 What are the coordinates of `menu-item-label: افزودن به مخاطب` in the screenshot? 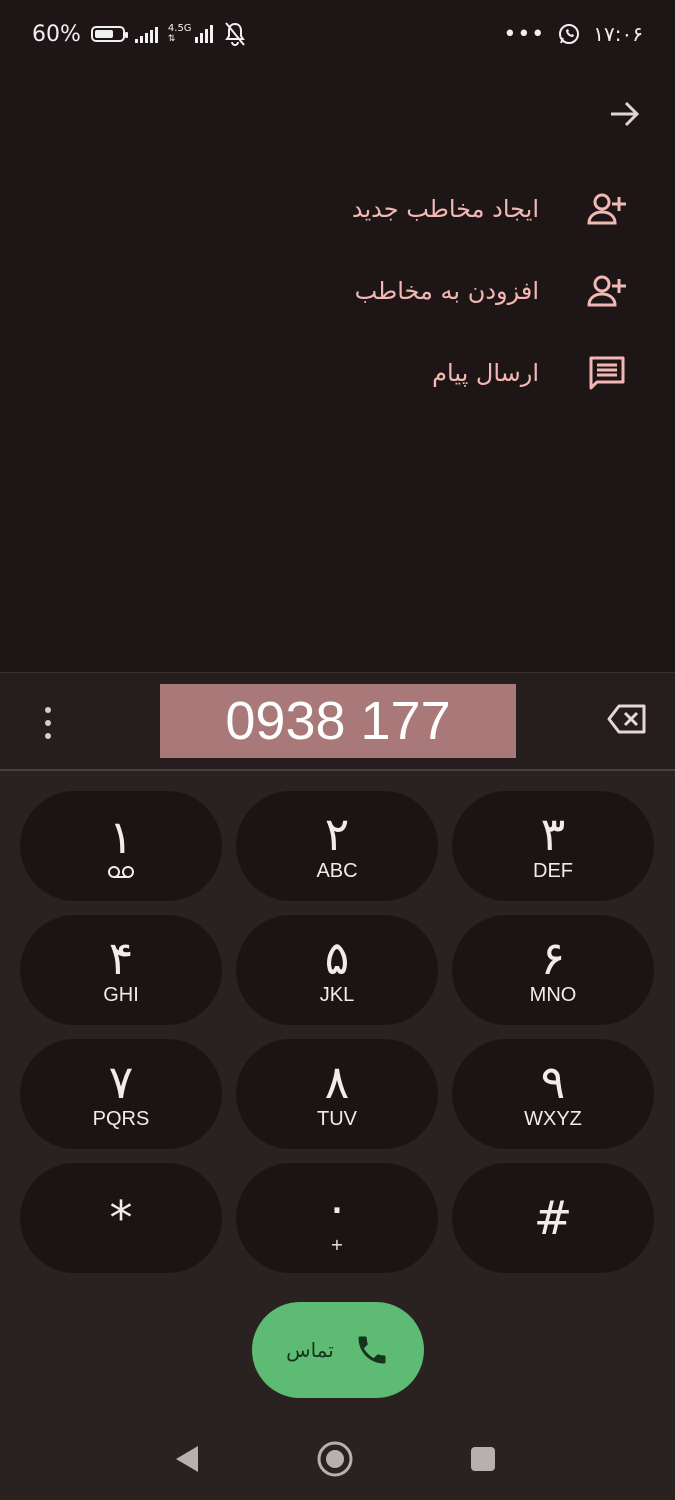 It's located at (446, 291).